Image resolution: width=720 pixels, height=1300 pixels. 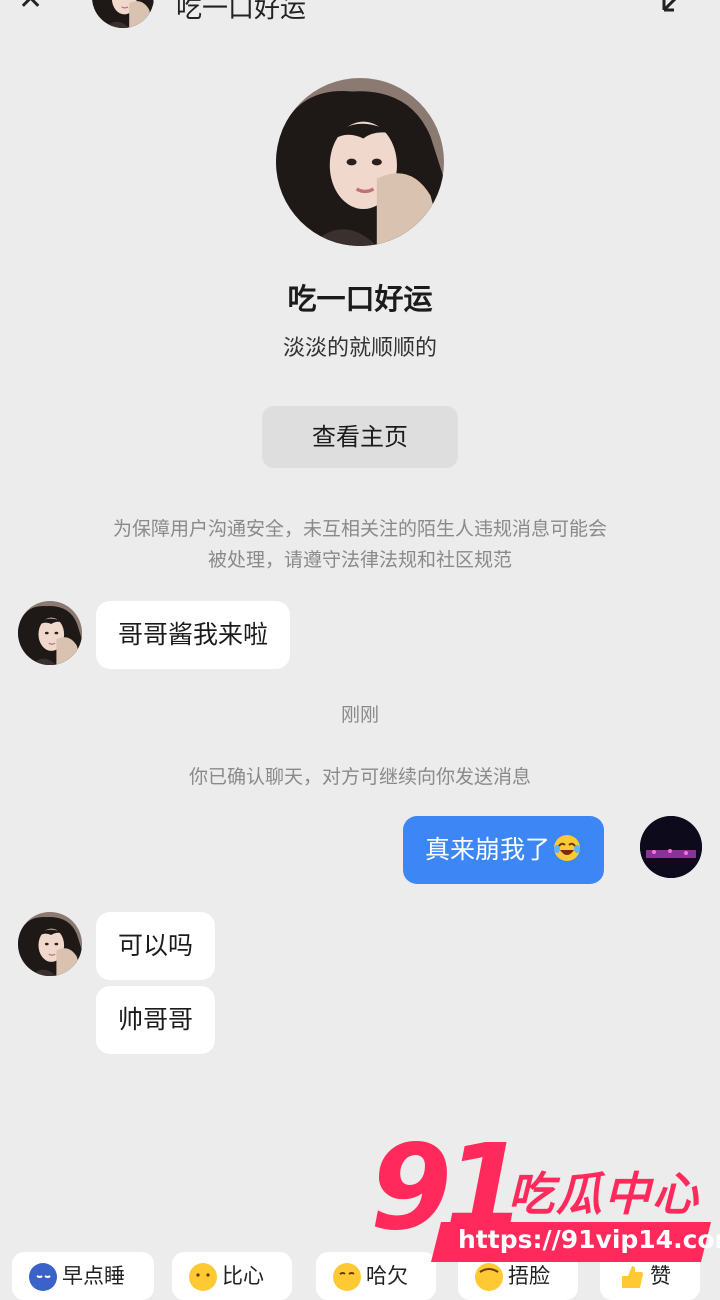 I want to click on watermark: 91 吃瓜中心 https://91vip14.com, so click(x=545, y=1198).